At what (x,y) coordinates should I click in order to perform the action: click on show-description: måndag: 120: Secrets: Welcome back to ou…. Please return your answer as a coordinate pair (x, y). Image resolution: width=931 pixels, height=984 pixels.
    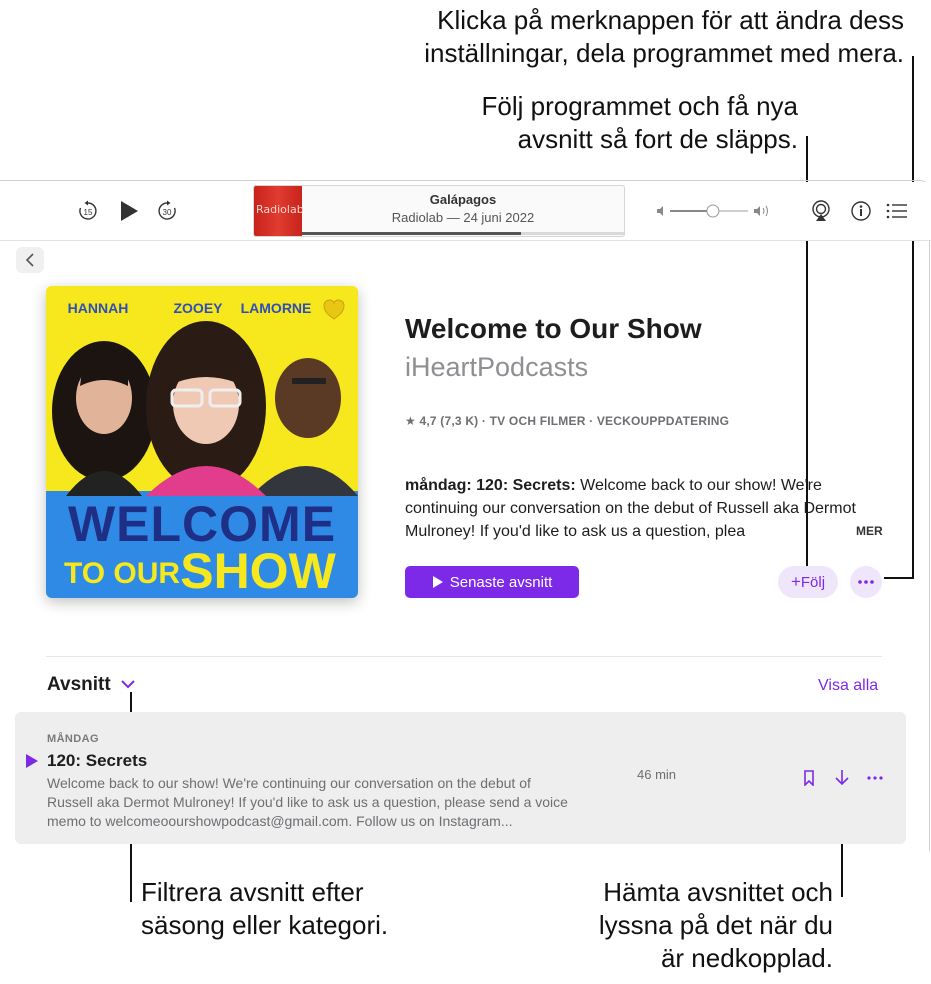
    Looking at the image, I should click on (640, 508).